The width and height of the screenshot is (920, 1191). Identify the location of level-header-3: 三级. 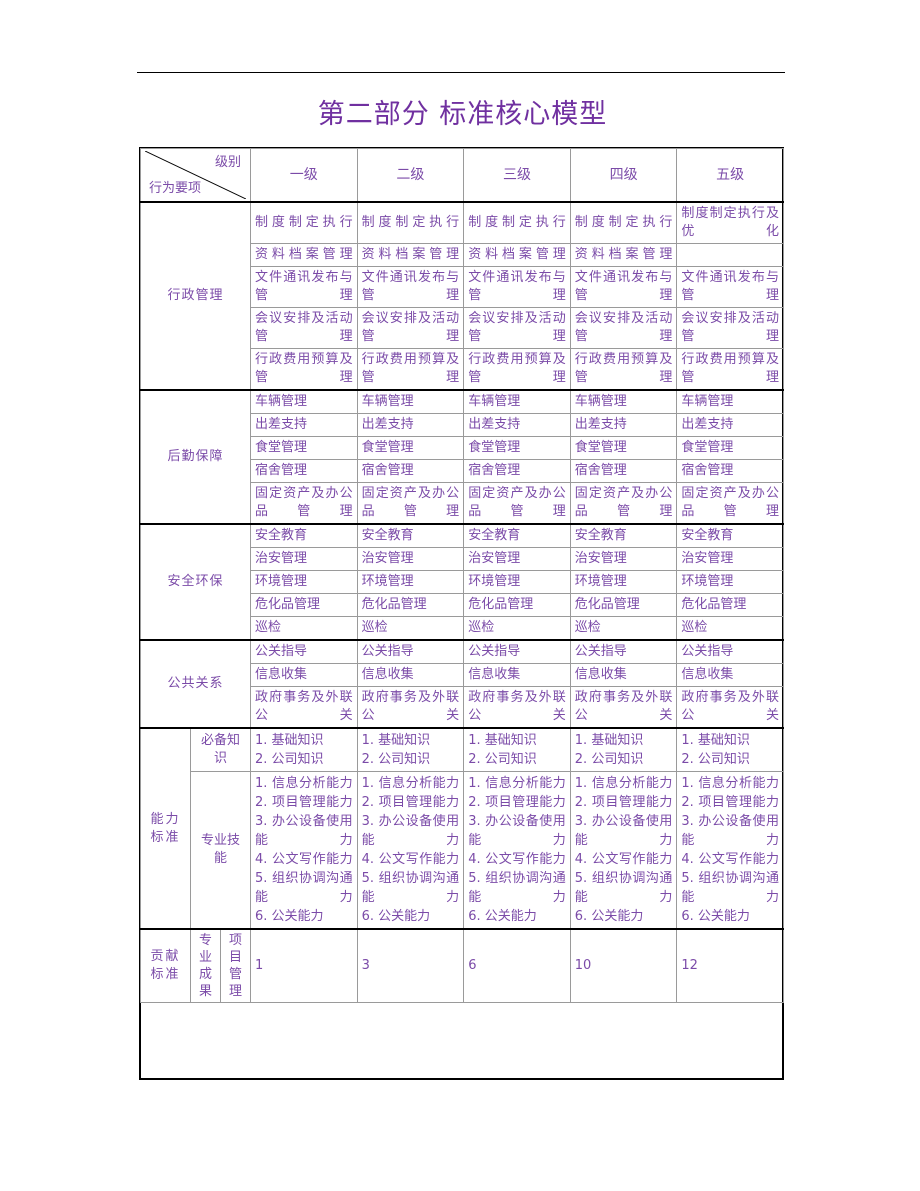
(517, 175).